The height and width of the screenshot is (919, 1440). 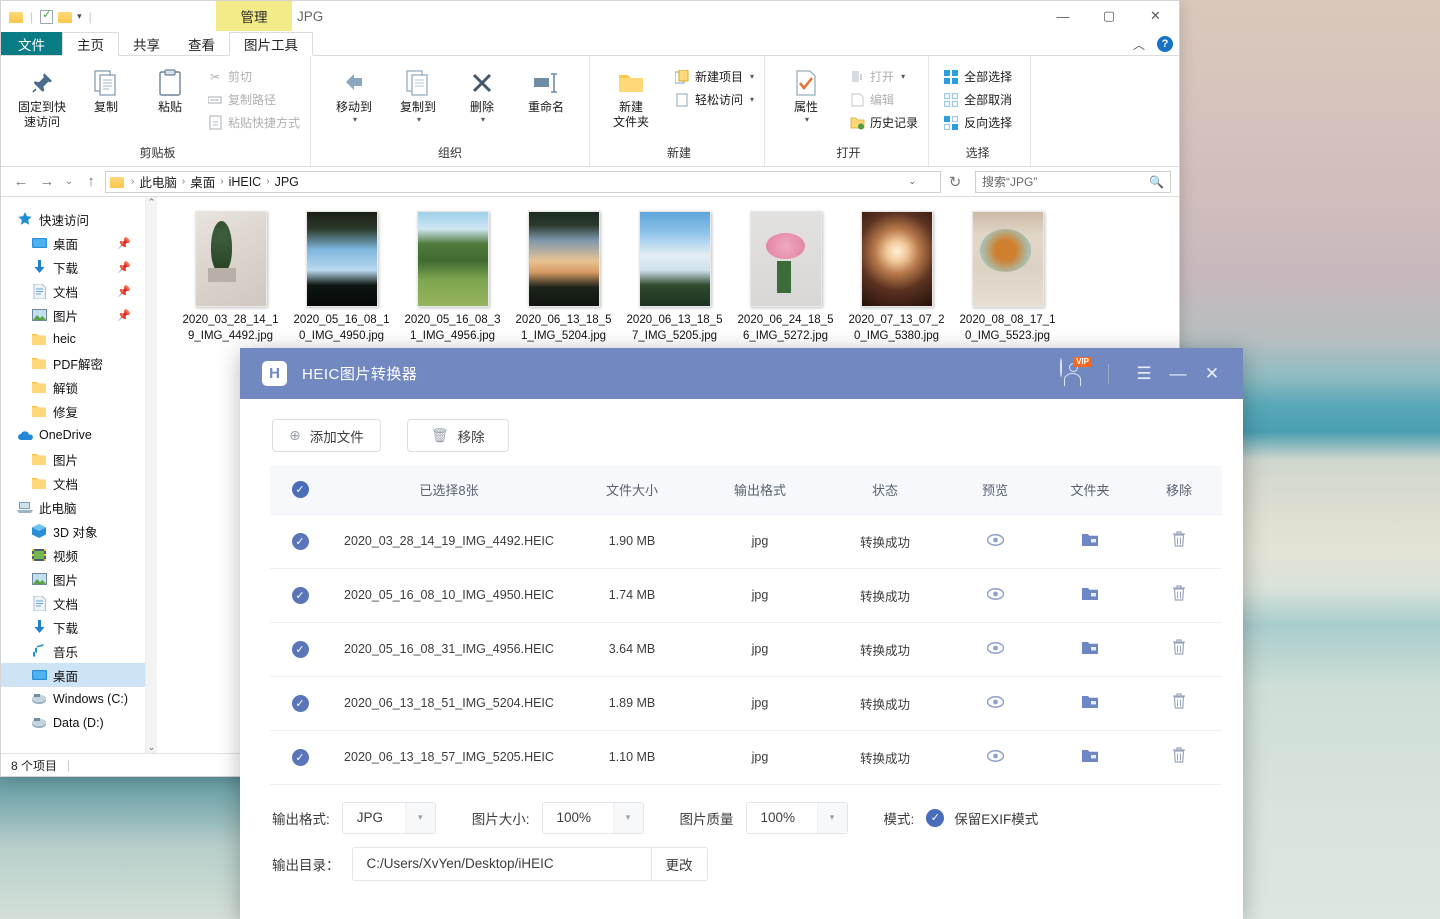 I want to click on output-format-select: JPG ▾, so click(x=388, y=817).